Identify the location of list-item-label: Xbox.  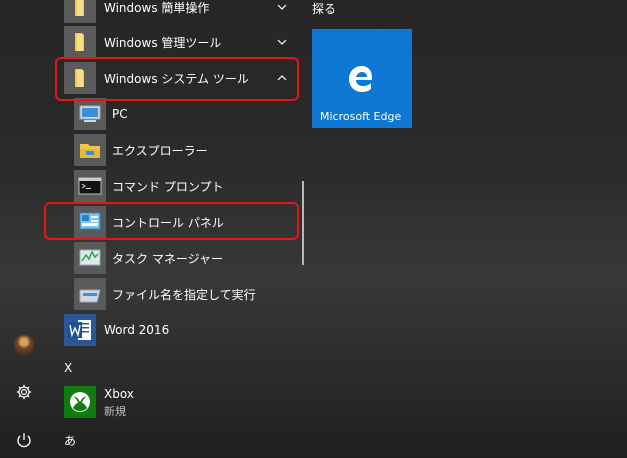
(119, 394).